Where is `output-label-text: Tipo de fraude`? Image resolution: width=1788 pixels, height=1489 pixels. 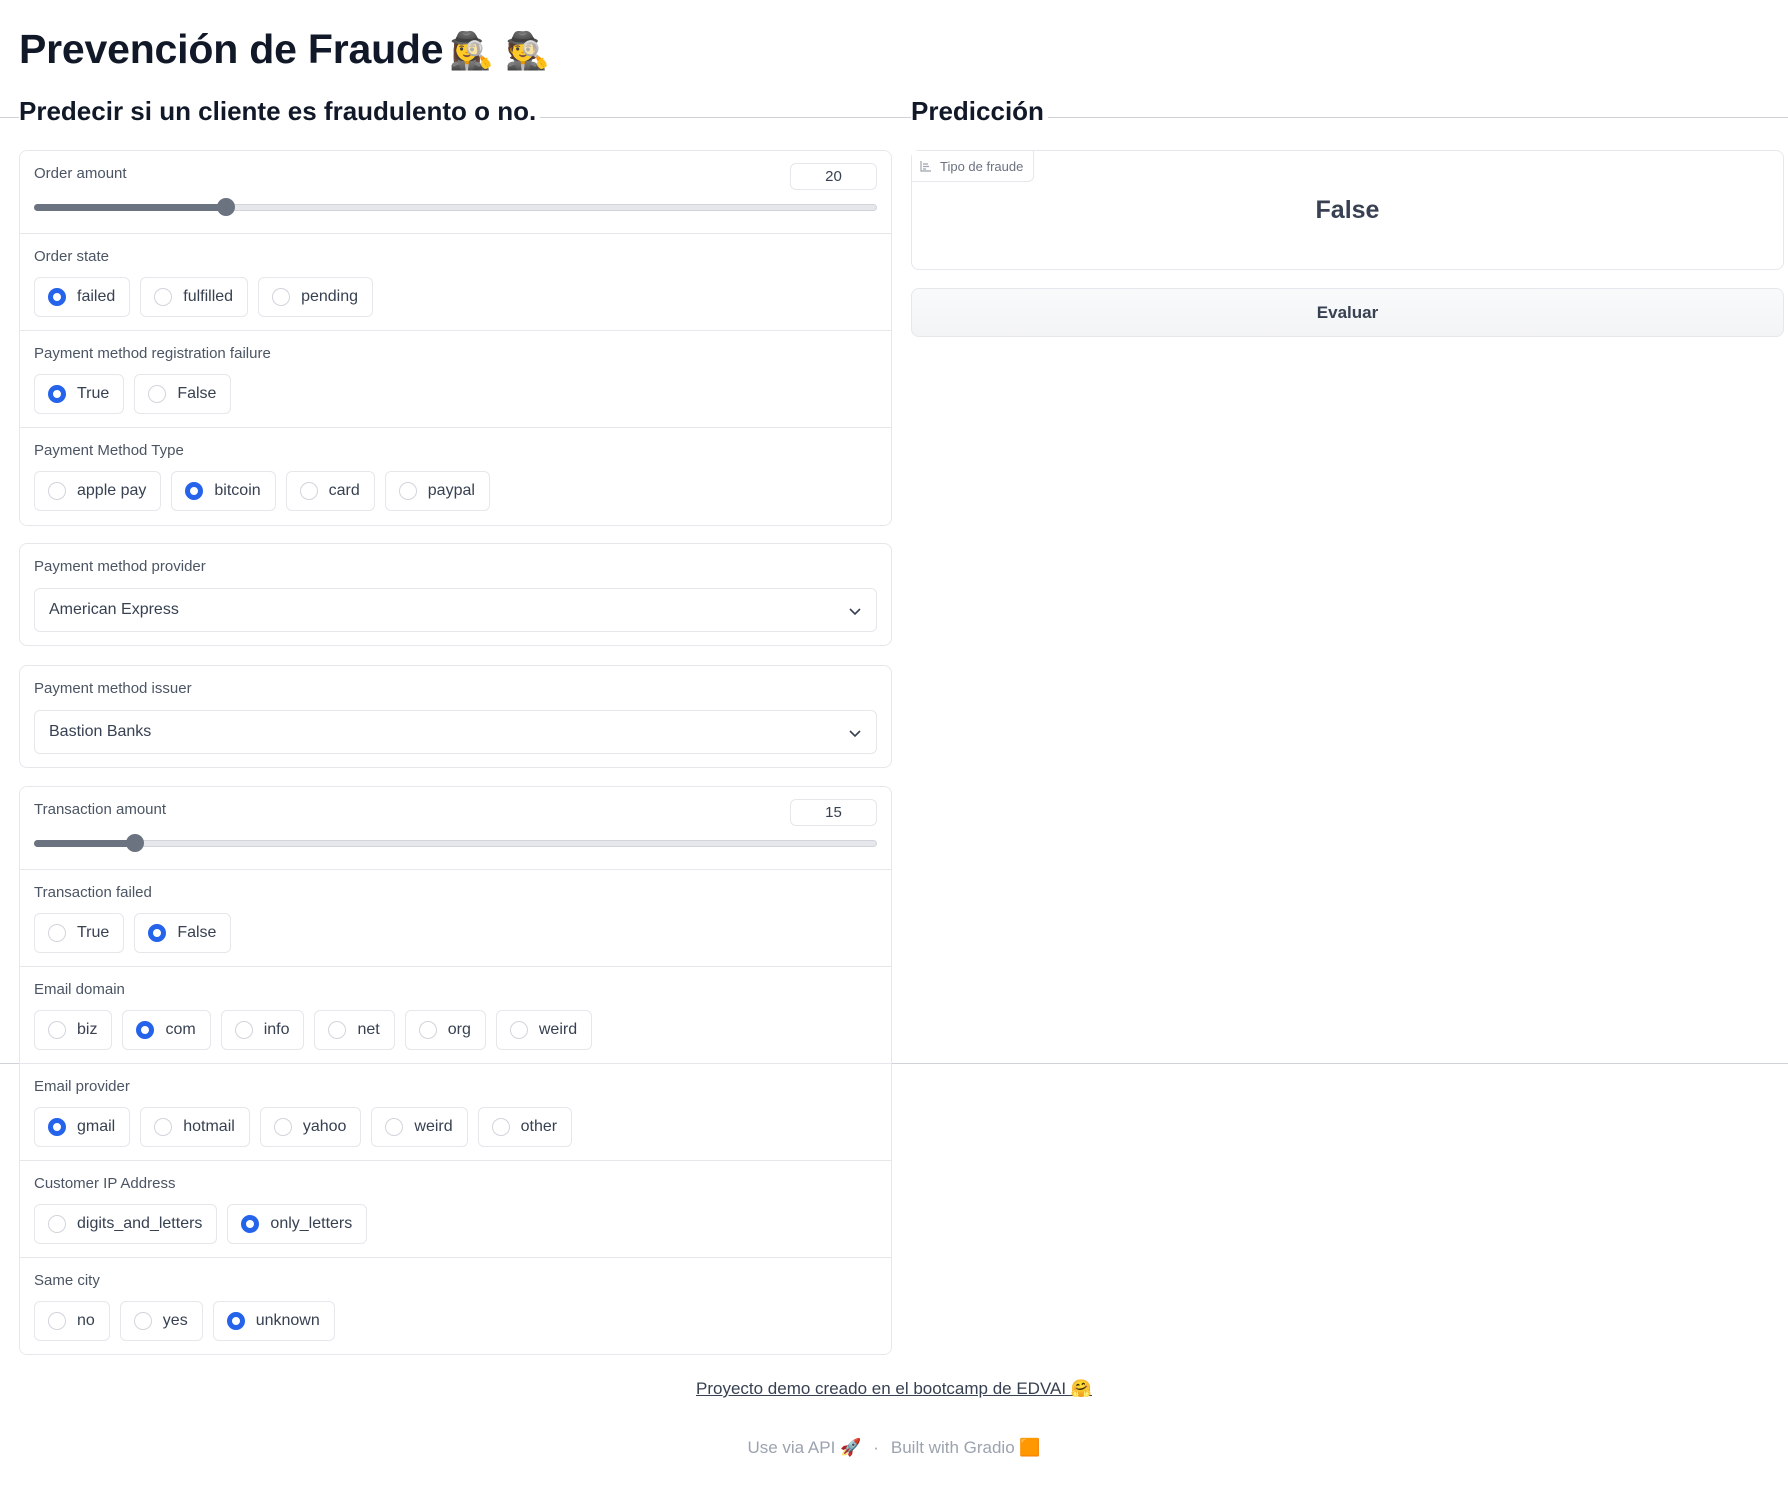
output-label-text: Tipo de fraude is located at coordinates (982, 166).